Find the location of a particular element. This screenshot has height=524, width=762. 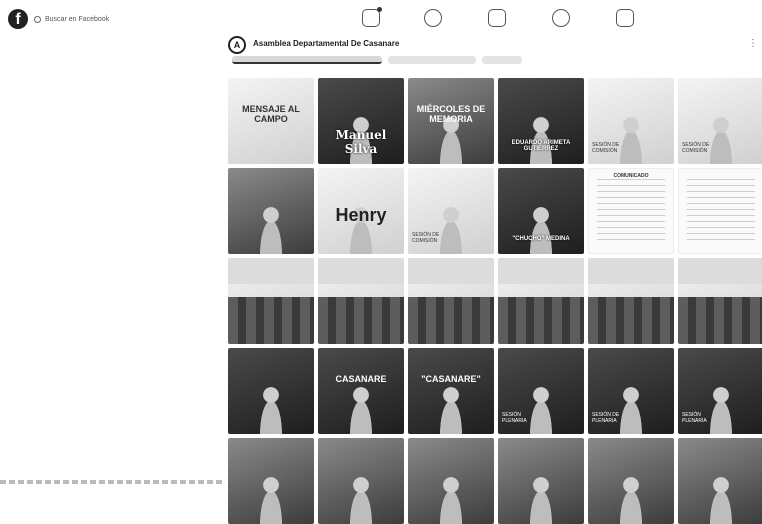

group-subtabs is located at coordinates (377, 61).